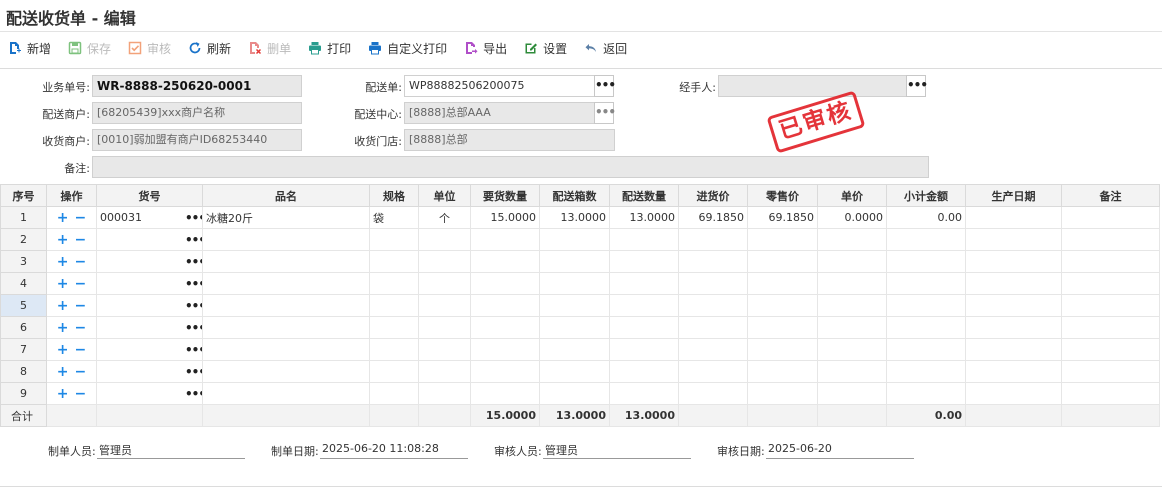 This screenshot has height=489, width=1162. What do you see at coordinates (926, 195) in the screenshot?
I see `col-header-subtotal: 小计金额` at bounding box center [926, 195].